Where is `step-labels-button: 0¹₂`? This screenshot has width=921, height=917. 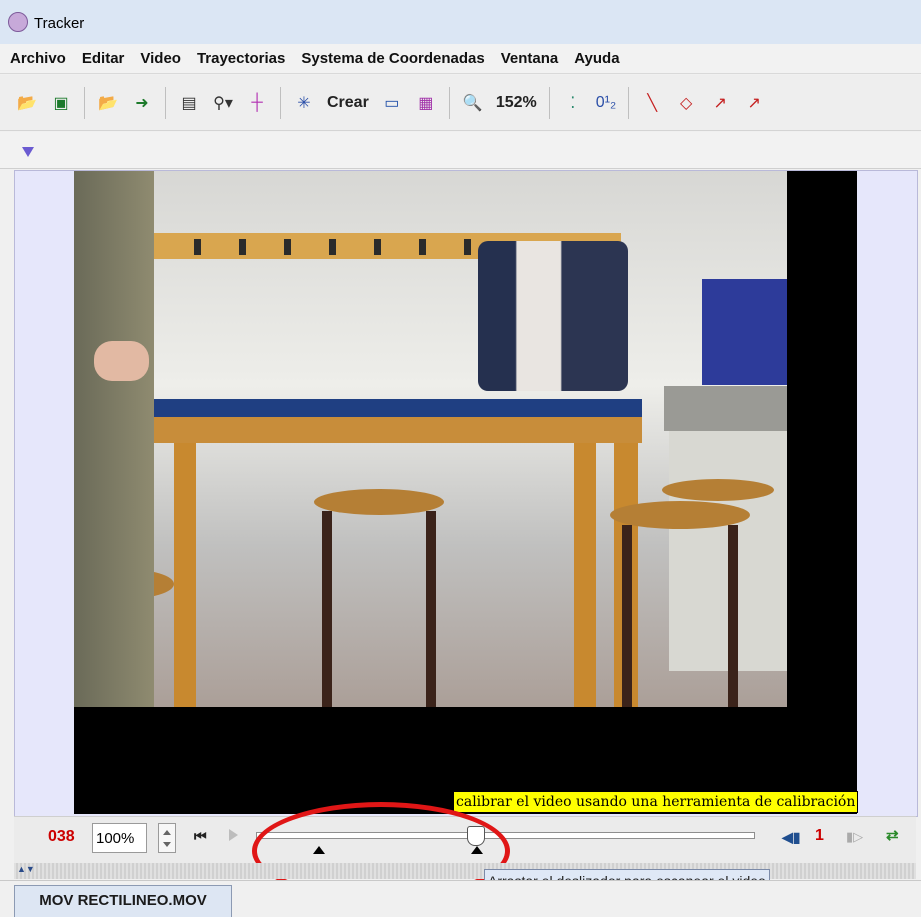 step-labels-button: 0¹₂ is located at coordinates (606, 103).